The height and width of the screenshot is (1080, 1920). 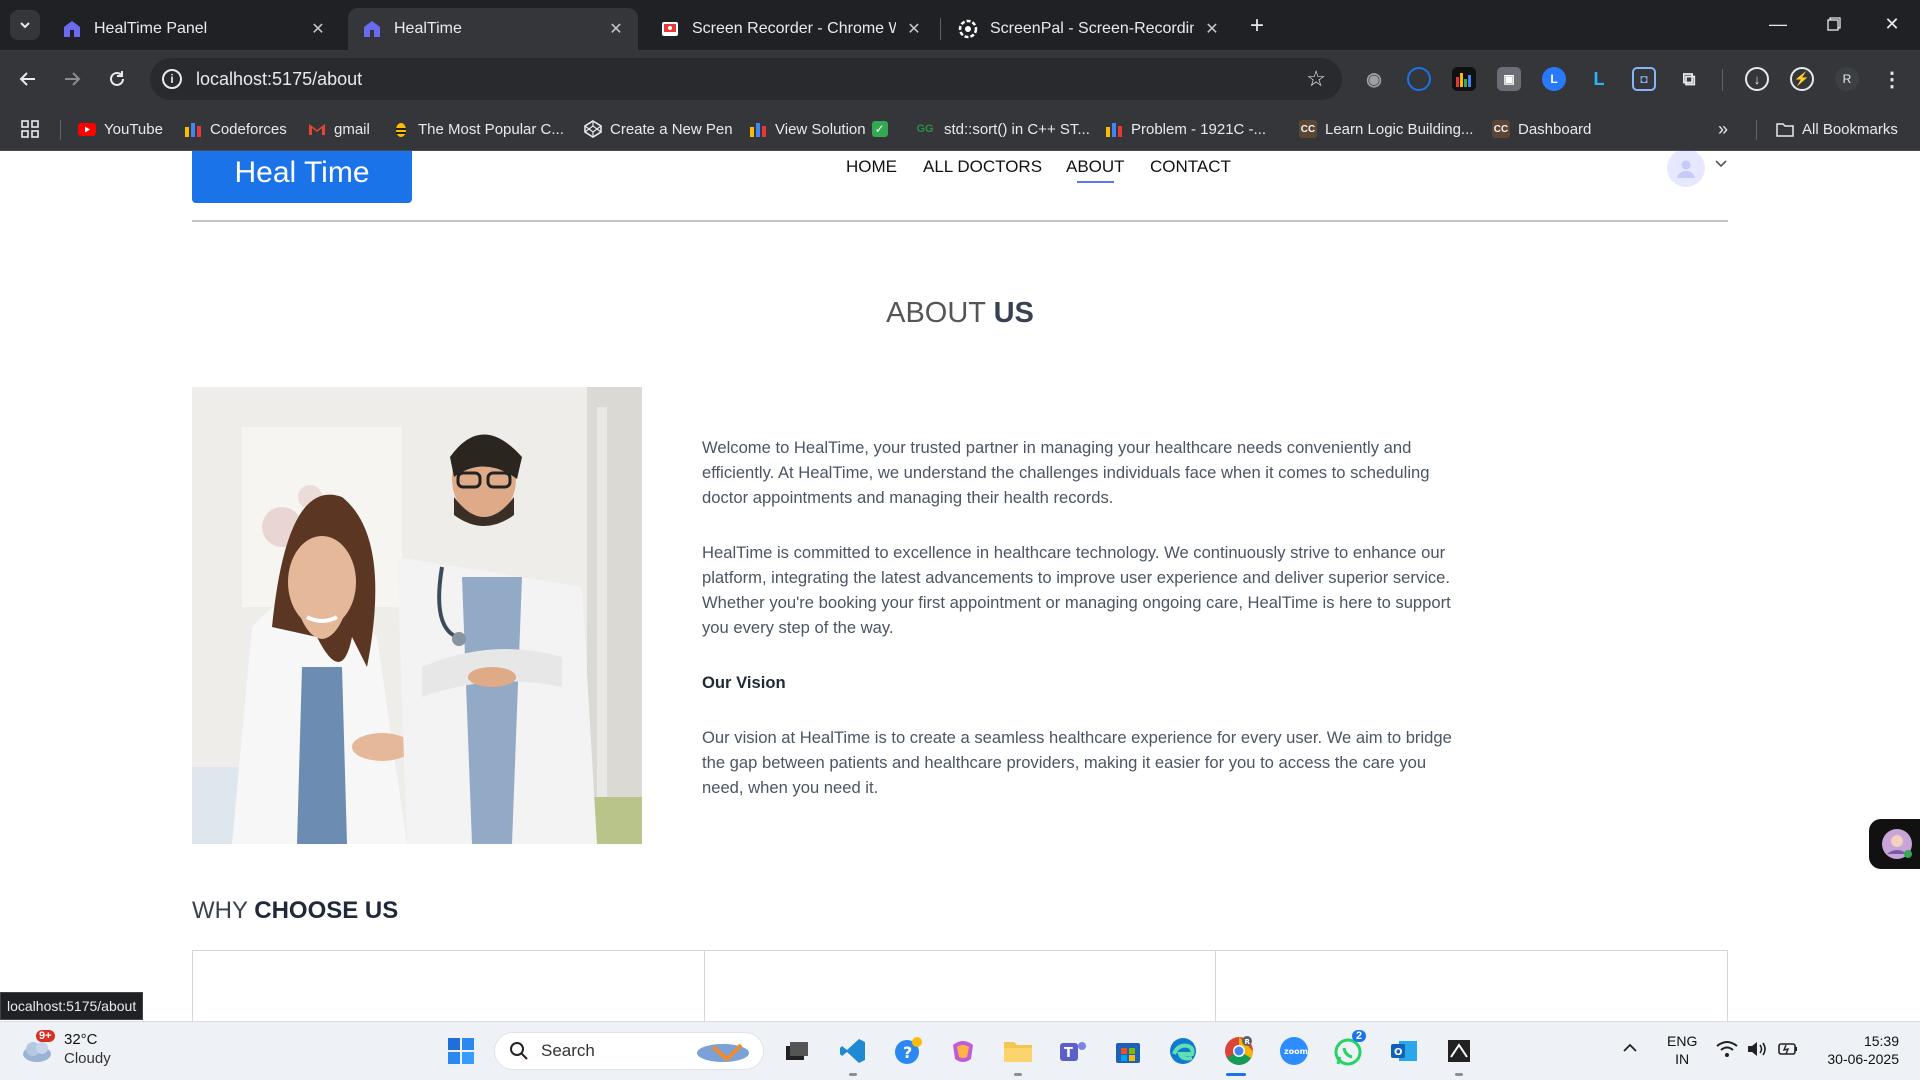 I want to click on extension-eye-icon: ◉, so click(x=1374, y=79).